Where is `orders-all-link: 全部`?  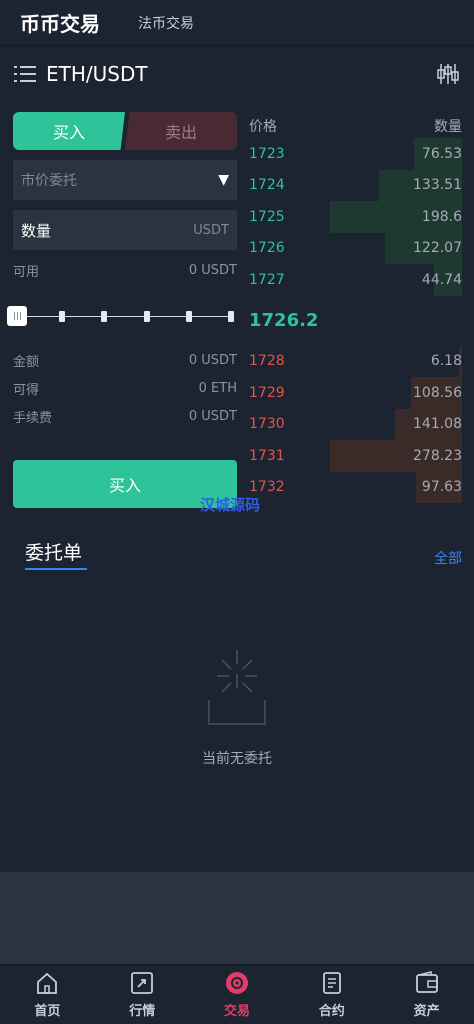 orders-all-link: 全部 is located at coordinates (448, 558).